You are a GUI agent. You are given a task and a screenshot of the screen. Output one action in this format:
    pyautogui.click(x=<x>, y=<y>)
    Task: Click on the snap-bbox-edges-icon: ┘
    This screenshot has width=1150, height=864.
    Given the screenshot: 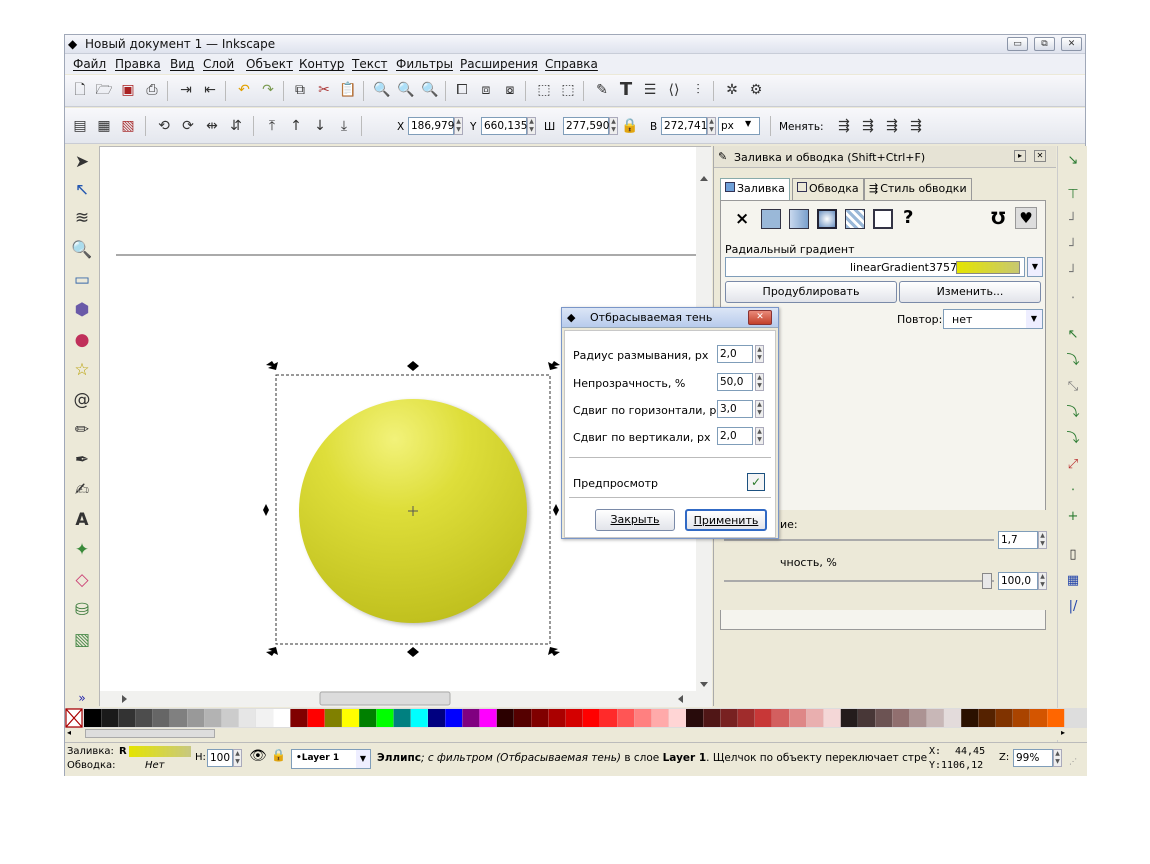 What is the action you would take?
    pyautogui.click(x=1073, y=221)
    